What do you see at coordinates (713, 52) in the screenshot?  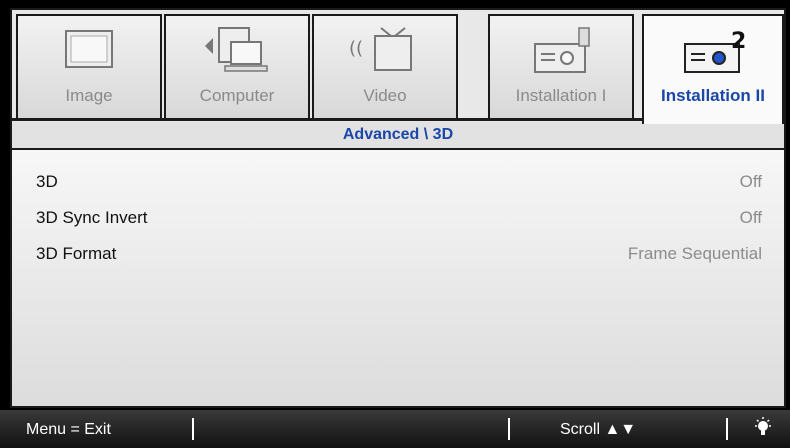 I see `projector-2-icon: 2` at bounding box center [713, 52].